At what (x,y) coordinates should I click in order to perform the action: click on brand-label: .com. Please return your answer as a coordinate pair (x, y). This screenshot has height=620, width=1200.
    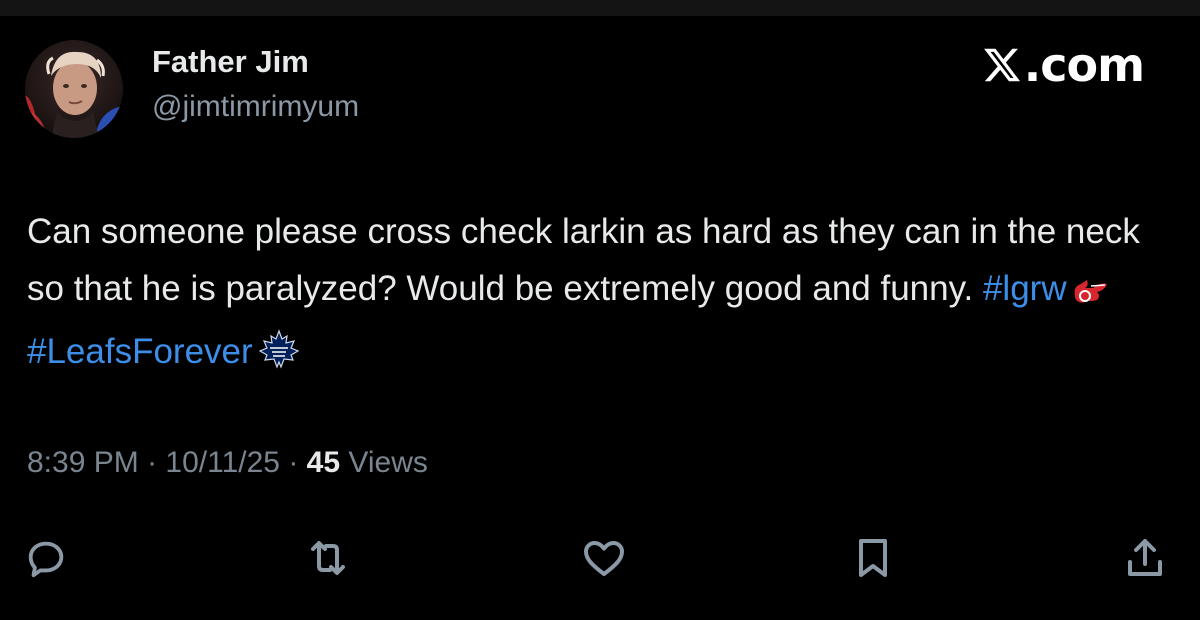
    Looking at the image, I should click on (1084, 65).